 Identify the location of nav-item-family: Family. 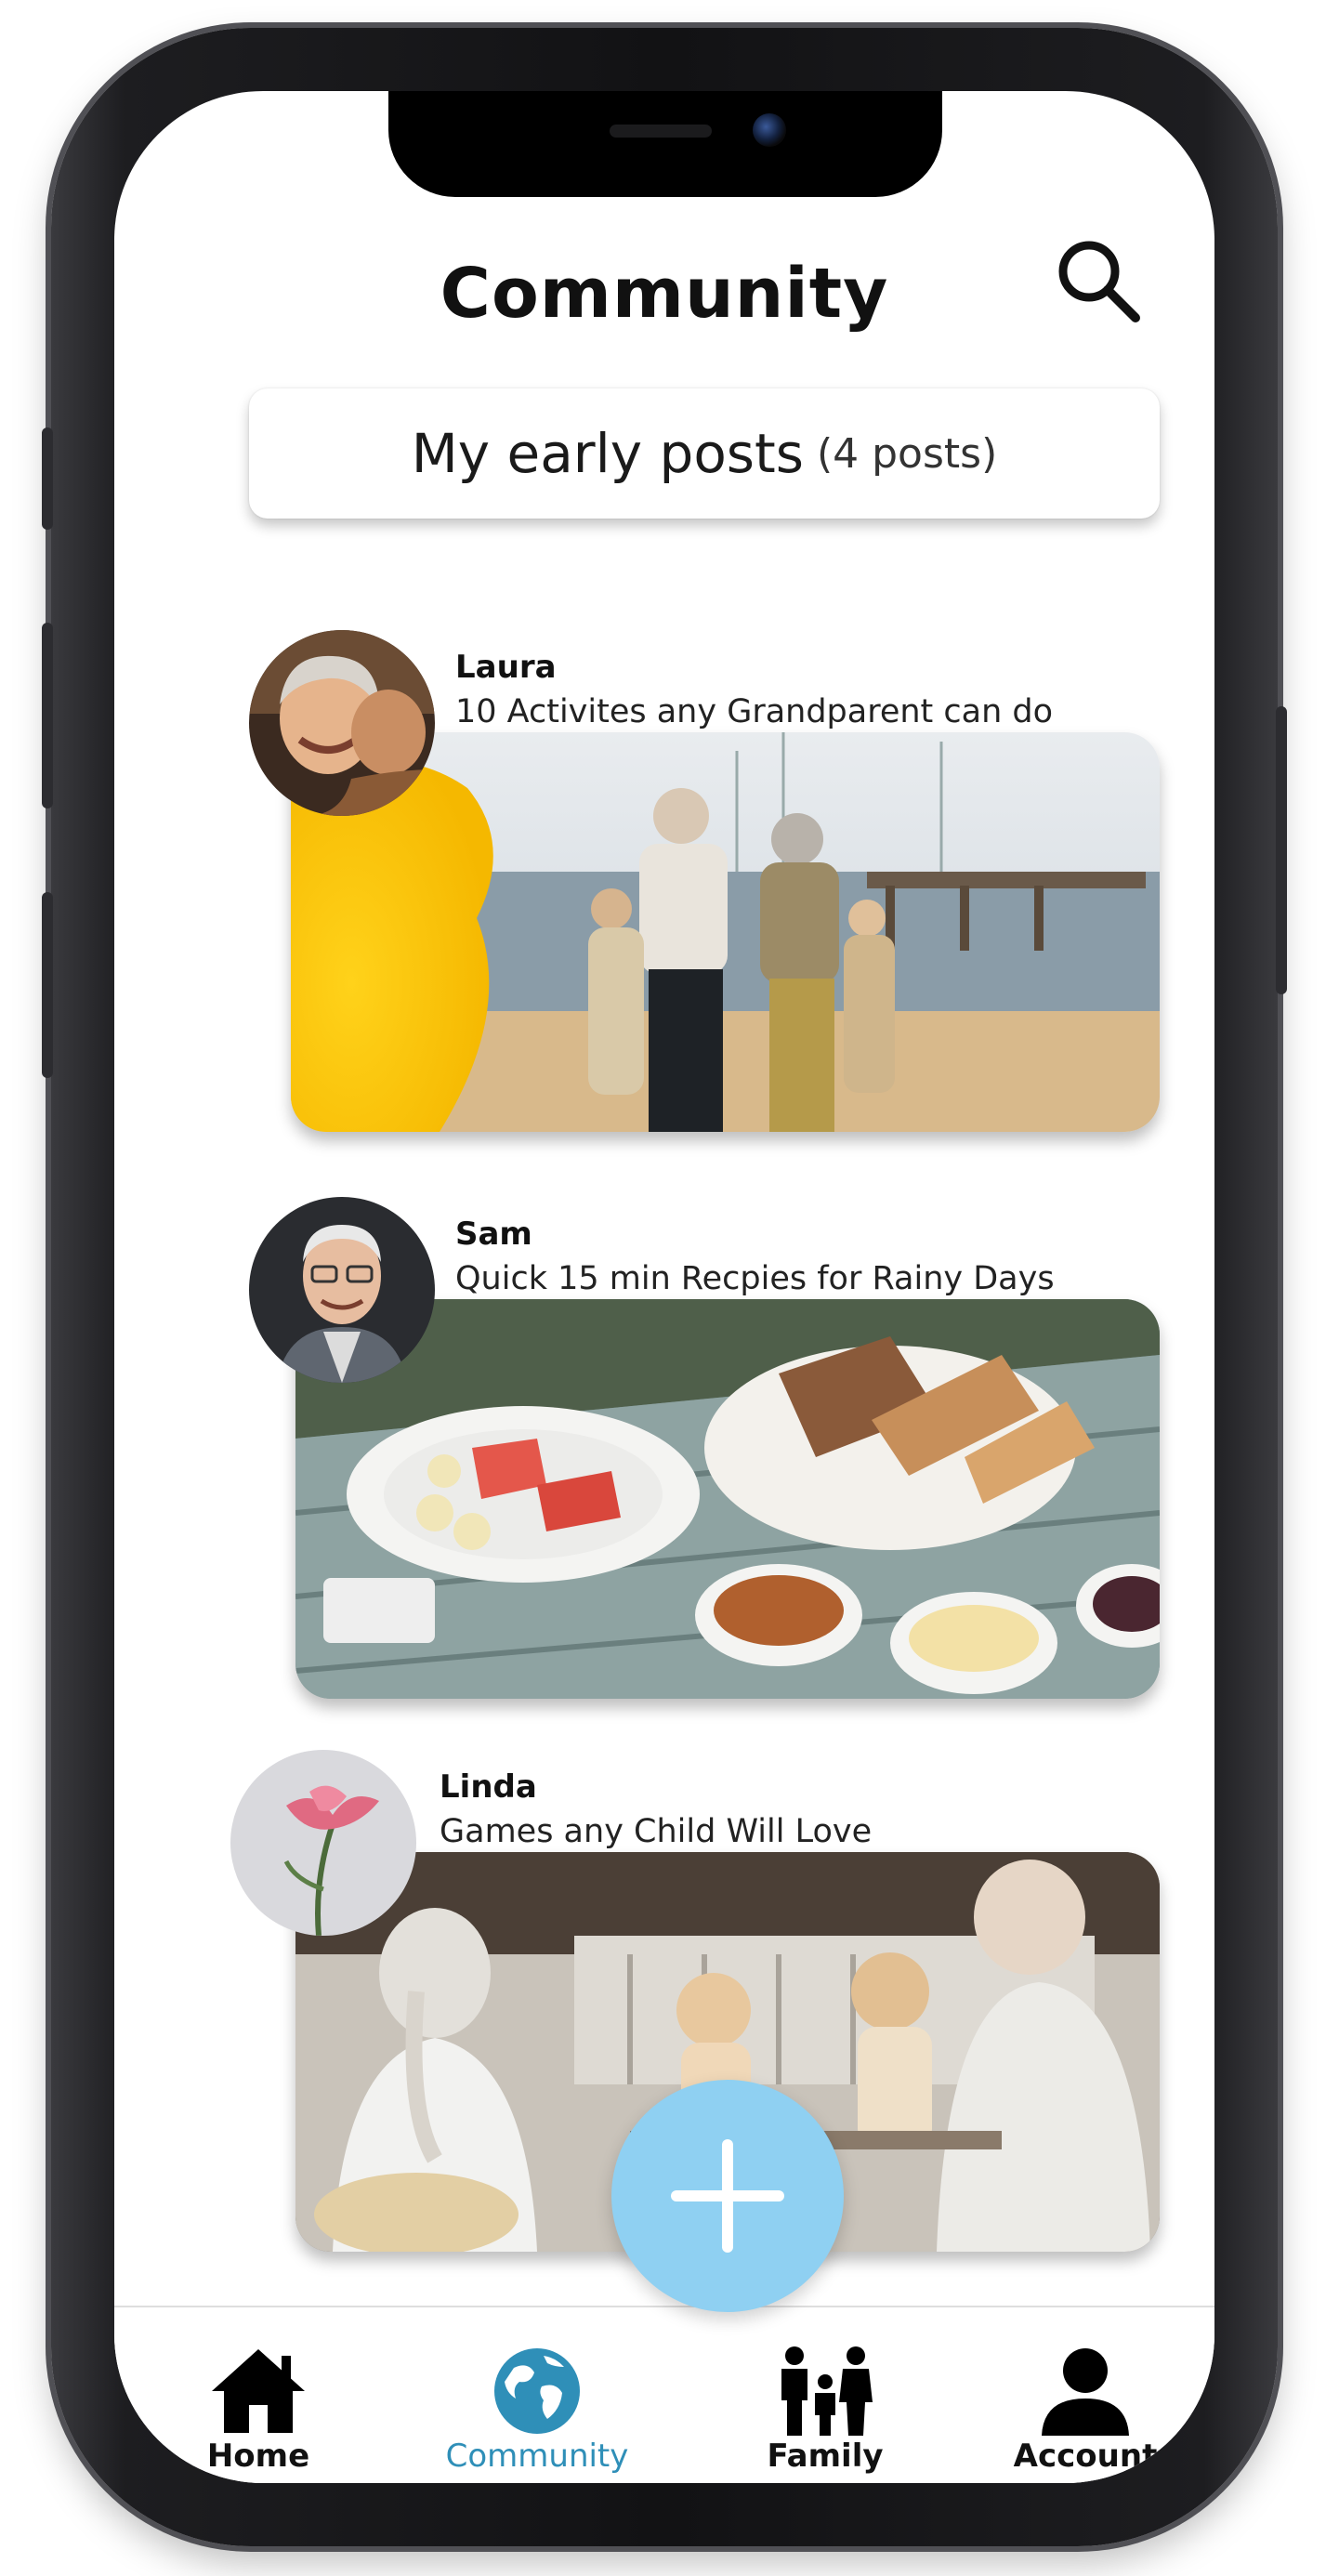
(825, 2395).